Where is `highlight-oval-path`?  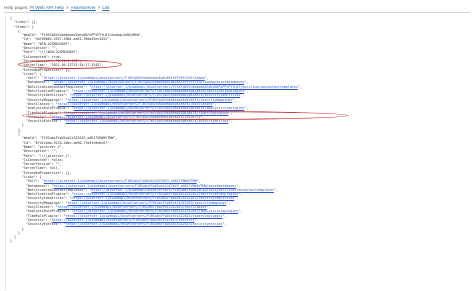 highlight-oval-path is located at coordinates (70, 64).